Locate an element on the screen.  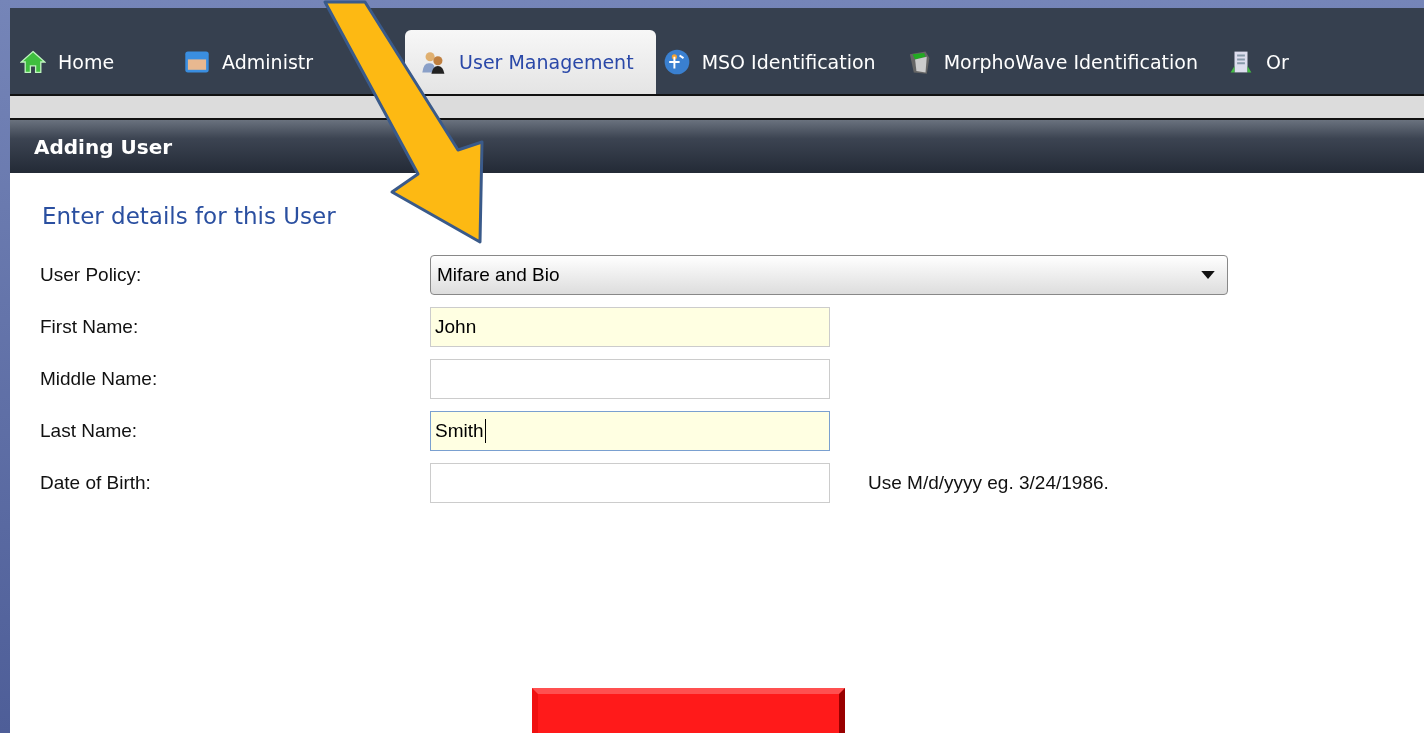
folder-icon is located at coordinates (197, 62).